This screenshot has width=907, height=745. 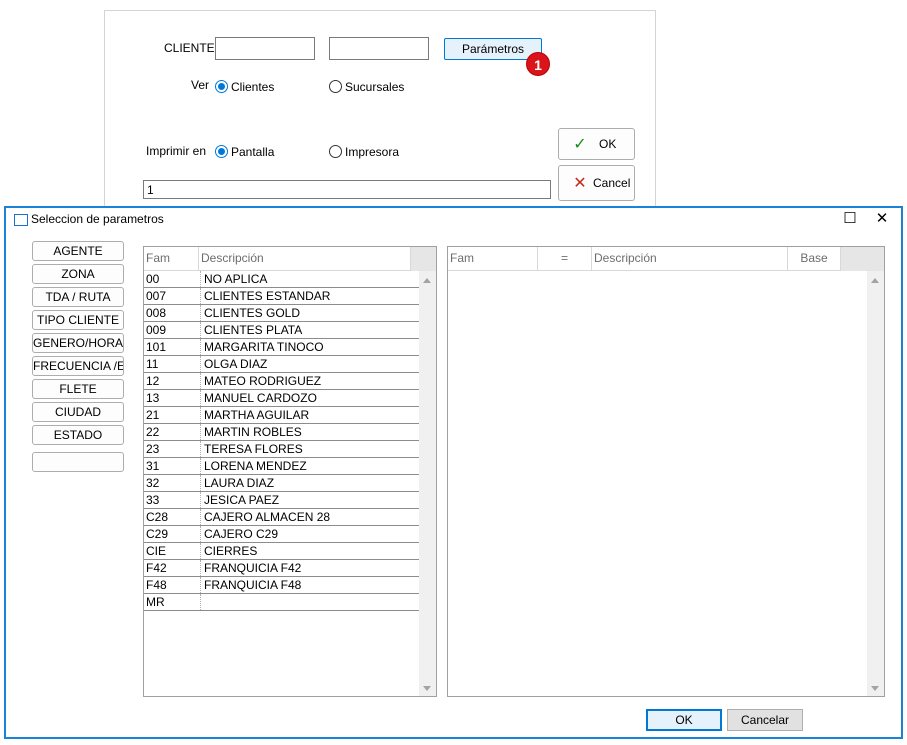 I want to click on descripcion-cell: MANUEL CARDOZO, so click(x=309, y=398).